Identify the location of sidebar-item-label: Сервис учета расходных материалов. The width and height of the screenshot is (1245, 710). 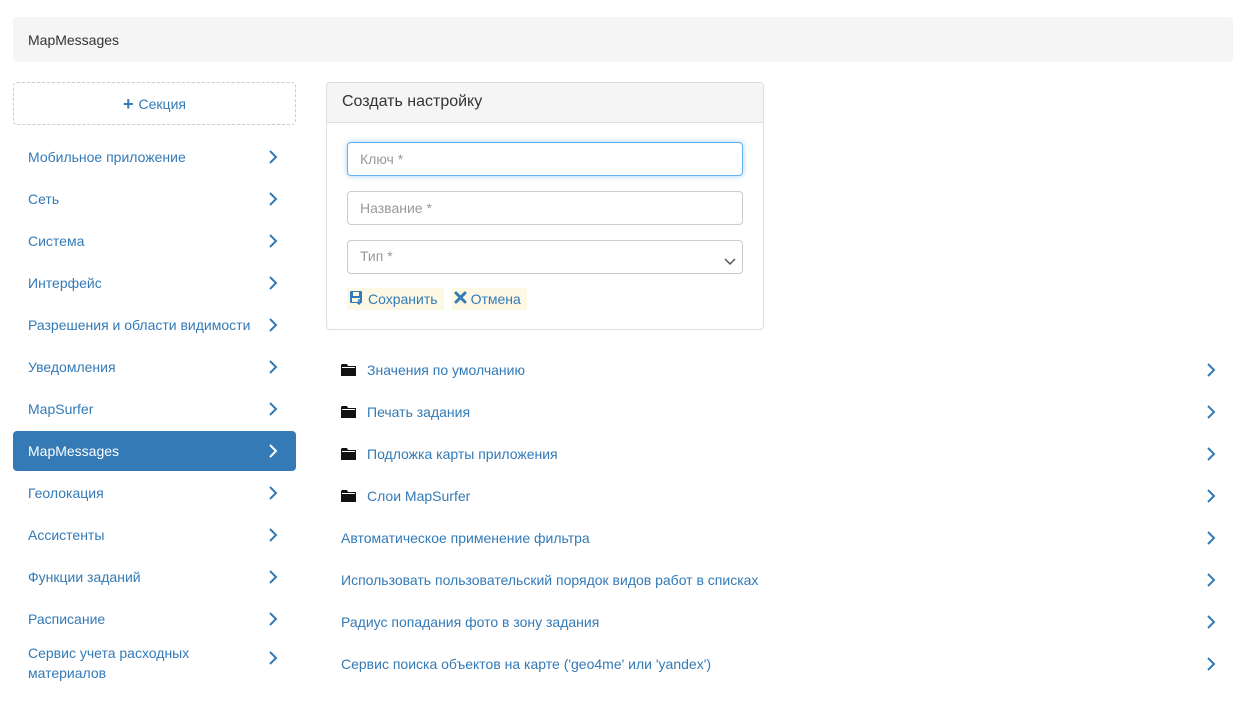
(109, 663).